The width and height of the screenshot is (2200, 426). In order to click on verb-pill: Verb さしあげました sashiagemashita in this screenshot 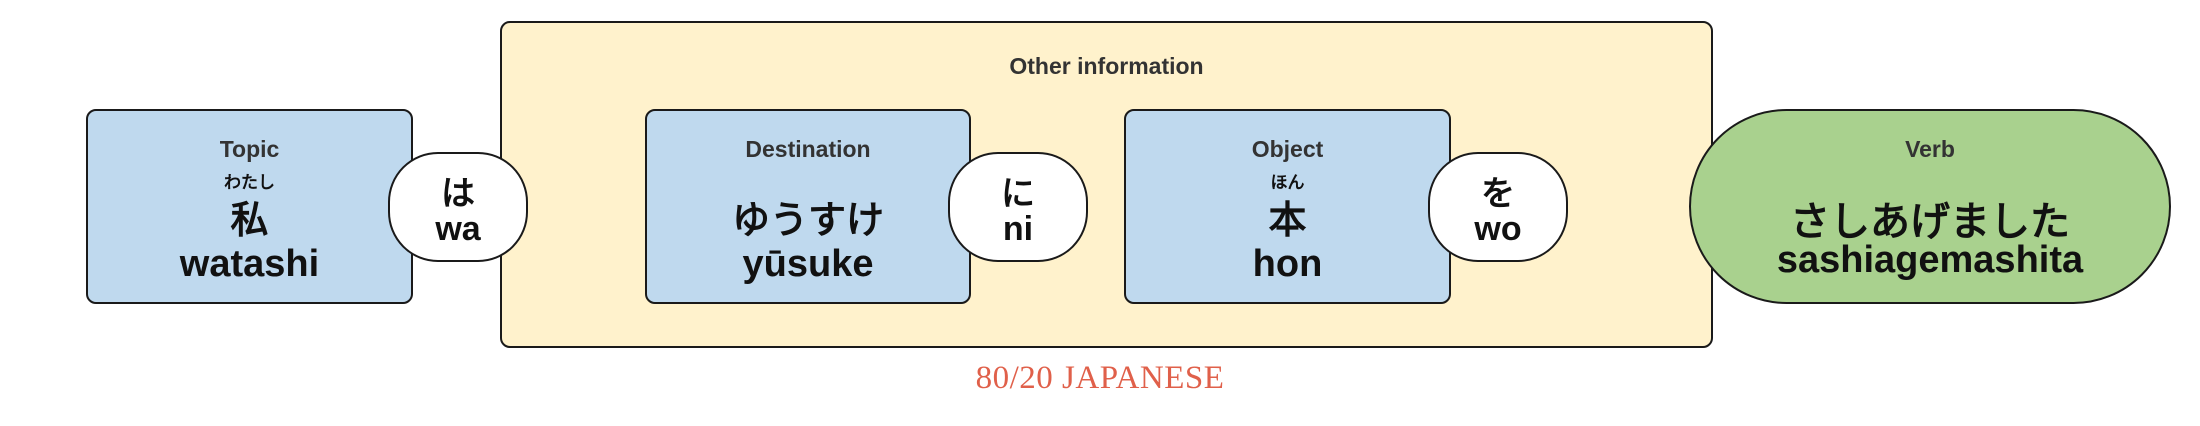, I will do `click(1930, 206)`.